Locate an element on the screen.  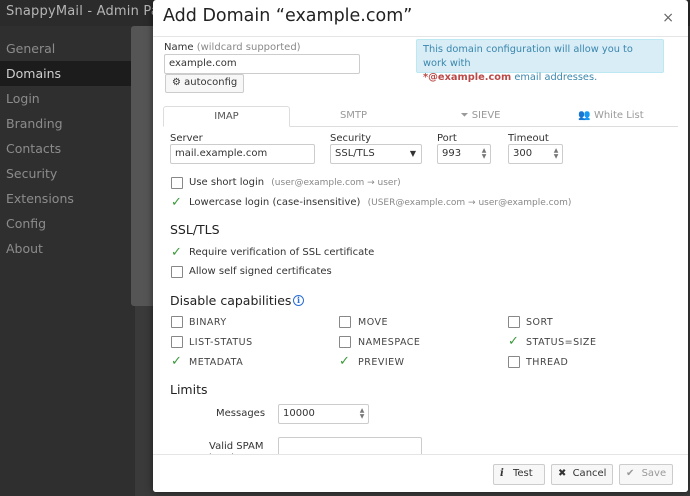
tab-sieve: ⏷ SIEVE is located at coordinates (480, 116).